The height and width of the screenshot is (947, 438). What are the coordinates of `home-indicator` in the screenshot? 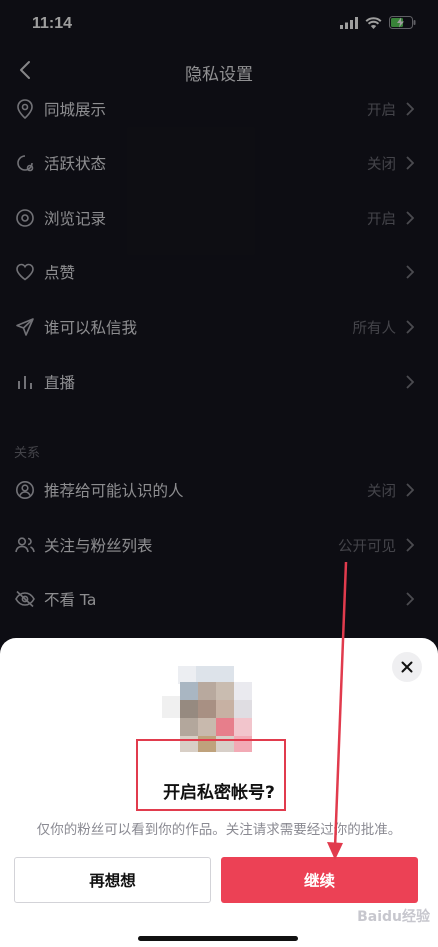 It's located at (218, 938).